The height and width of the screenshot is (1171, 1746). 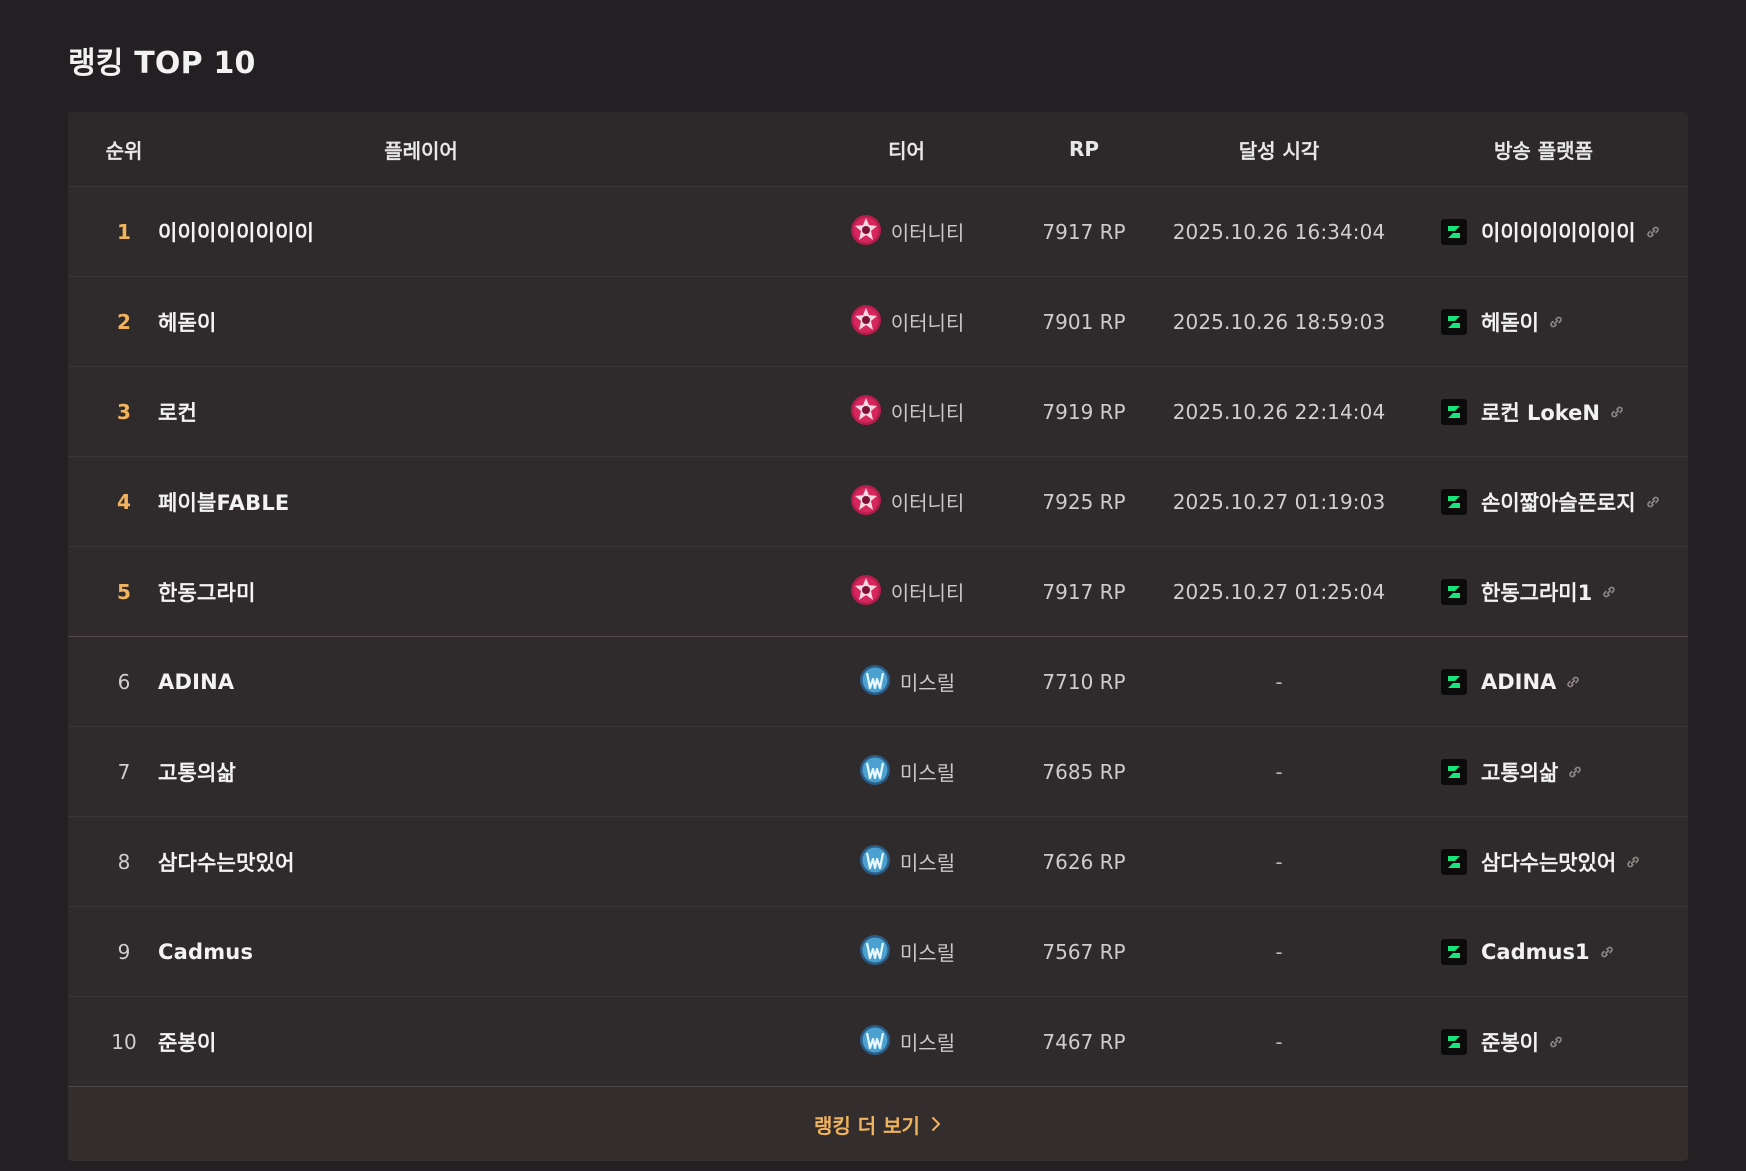 I want to click on rp-value: 7925 RP, so click(x=1084, y=501).